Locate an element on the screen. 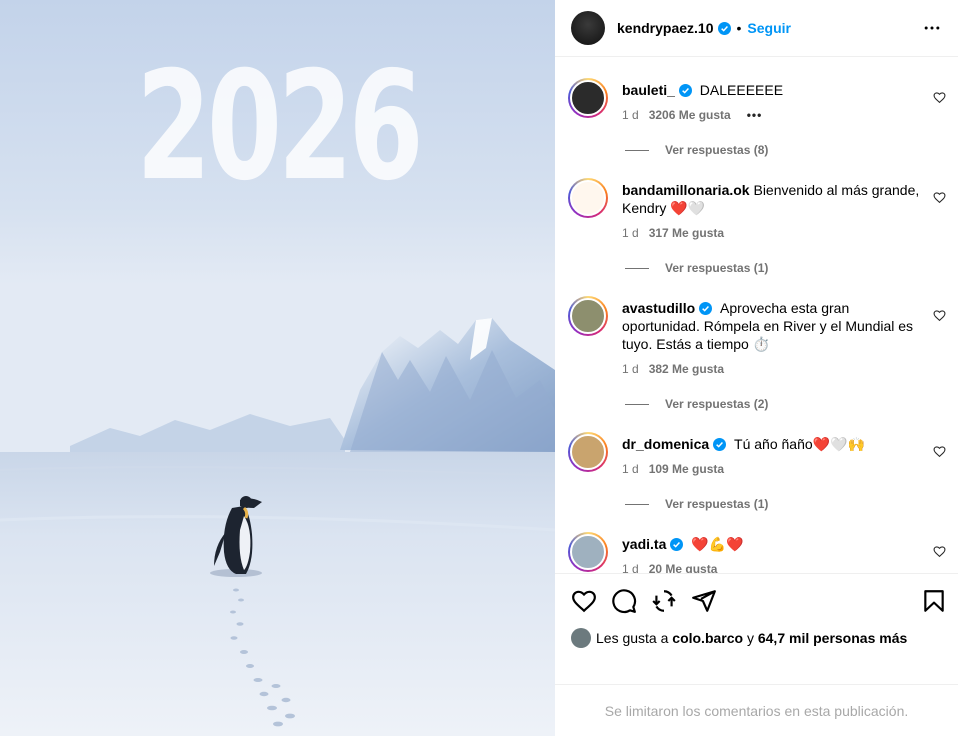 The height and width of the screenshot is (736, 958). post-header: kendrypaez.10 • Seguir is located at coordinates (756, 28).